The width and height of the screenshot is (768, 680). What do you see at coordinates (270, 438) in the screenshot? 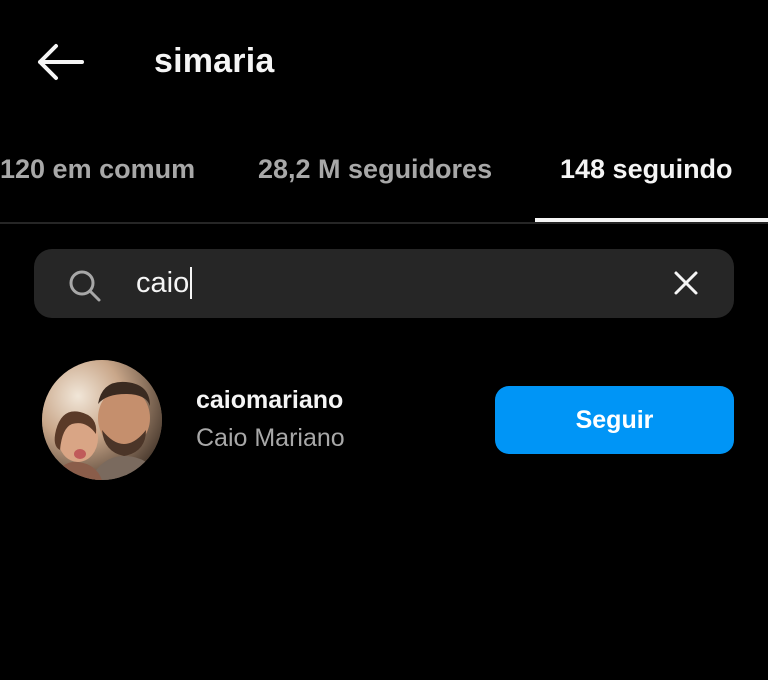
I see `result-full-name: Caio Mariano` at bounding box center [270, 438].